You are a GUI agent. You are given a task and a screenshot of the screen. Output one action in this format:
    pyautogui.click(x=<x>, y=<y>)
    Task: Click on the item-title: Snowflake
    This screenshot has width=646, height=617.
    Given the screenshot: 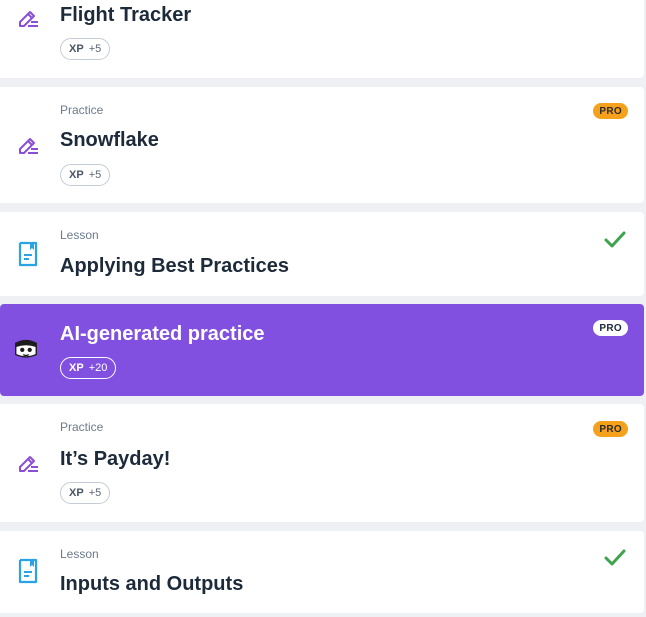 What is the action you would take?
    pyautogui.click(x=109, y=140)
    